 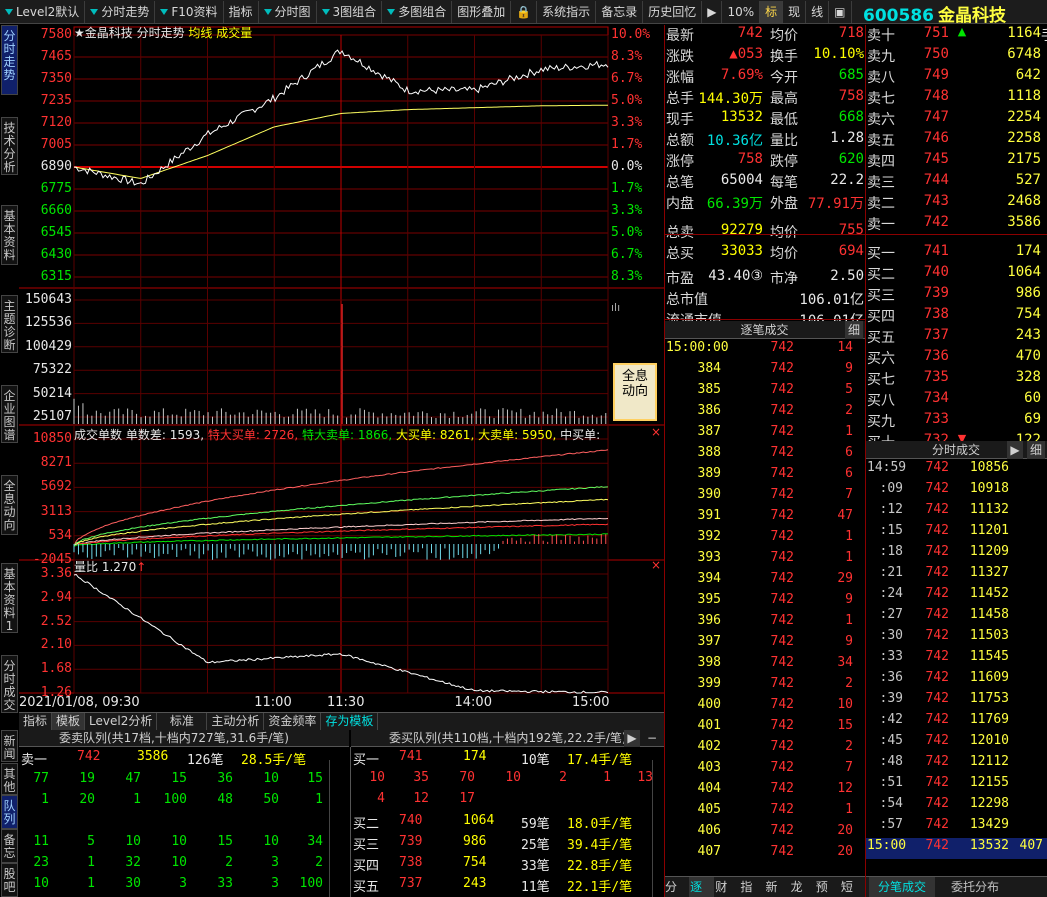 I want to click on pct-tick-label: 6.7%, so click(x=627, y=254).